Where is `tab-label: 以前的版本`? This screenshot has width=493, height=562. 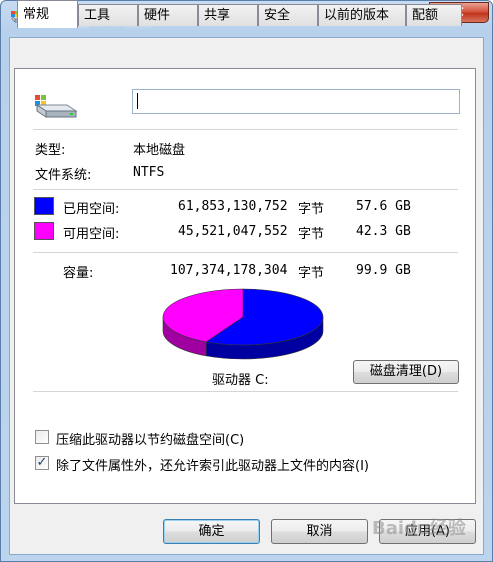 tab-label: 以前的版本 is located at coordinates (357, 15).